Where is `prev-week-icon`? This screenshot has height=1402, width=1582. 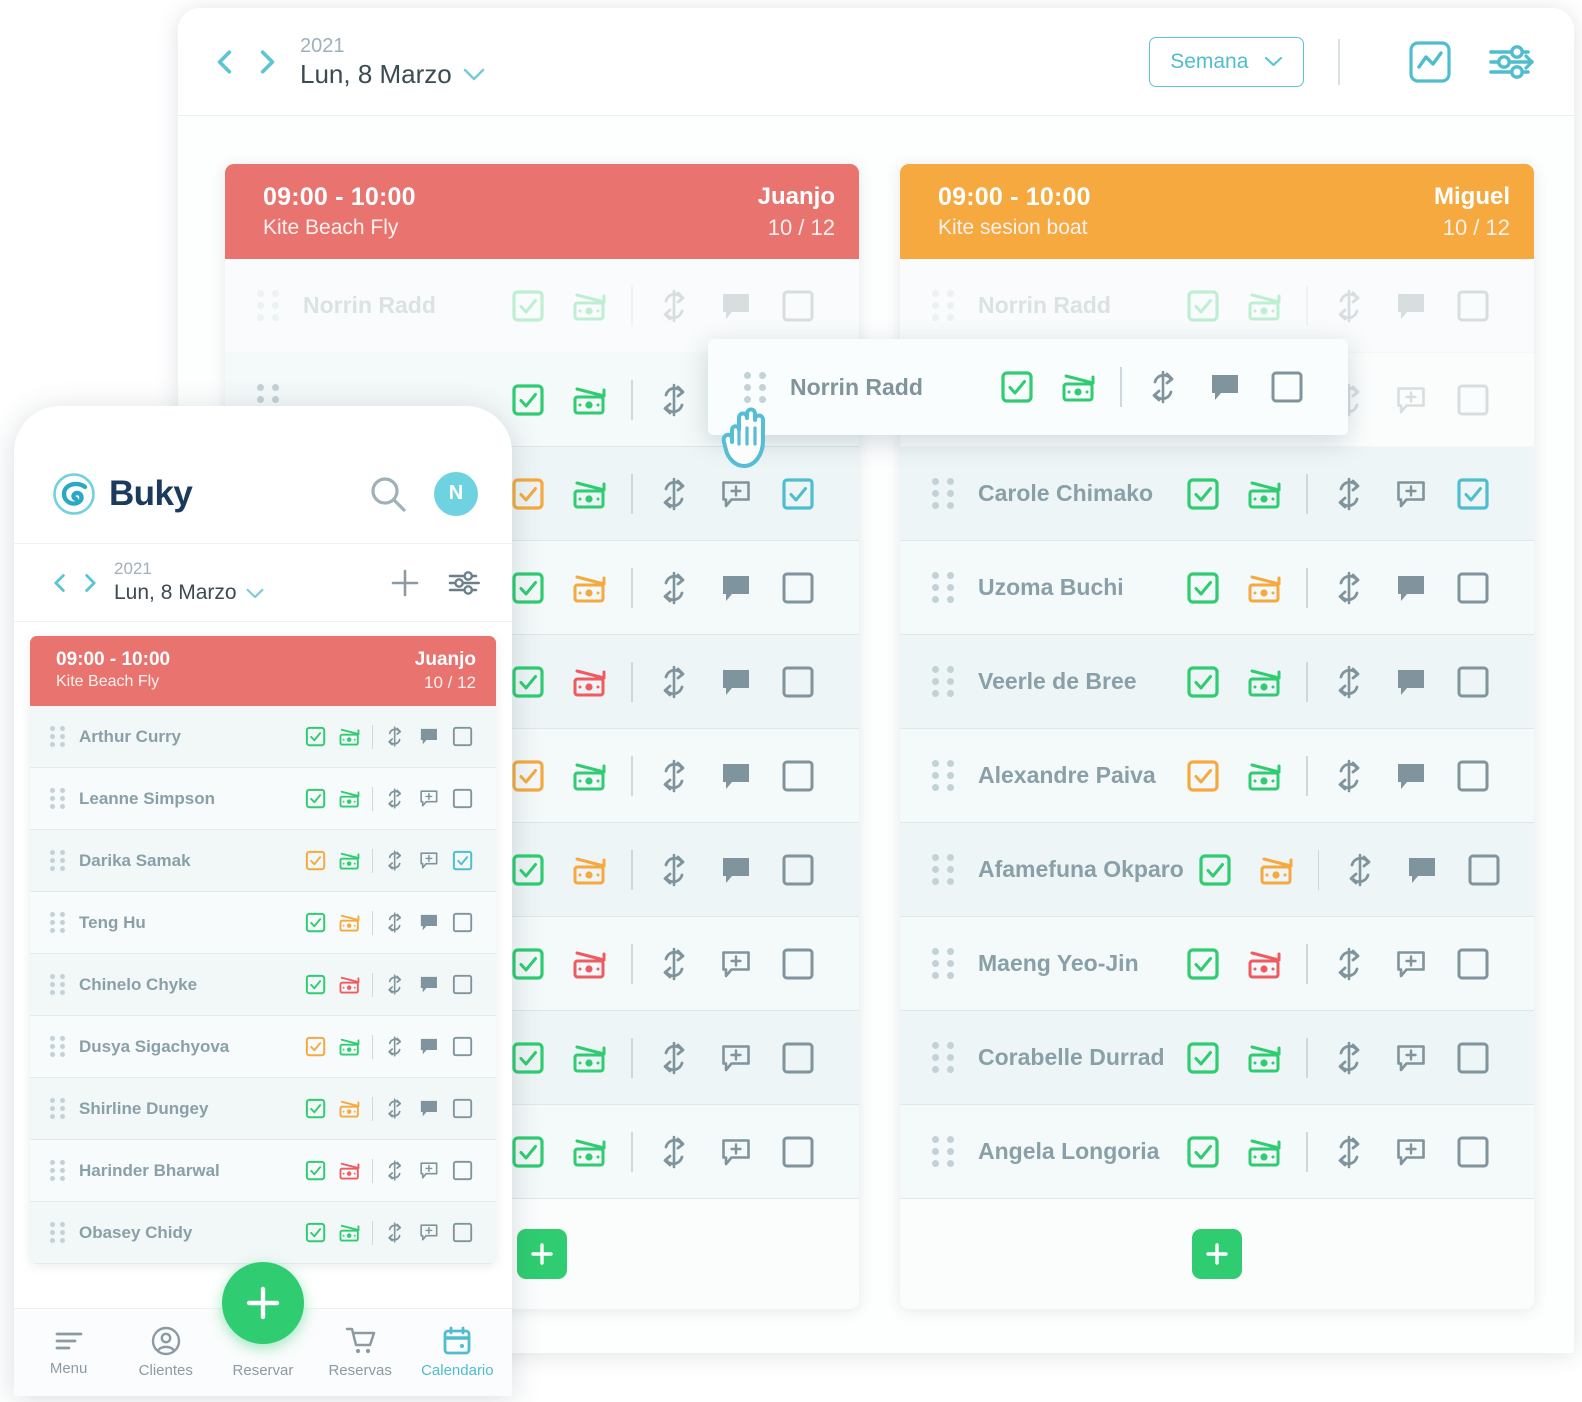
prev-week-icon is located at coordinates (225, 62).